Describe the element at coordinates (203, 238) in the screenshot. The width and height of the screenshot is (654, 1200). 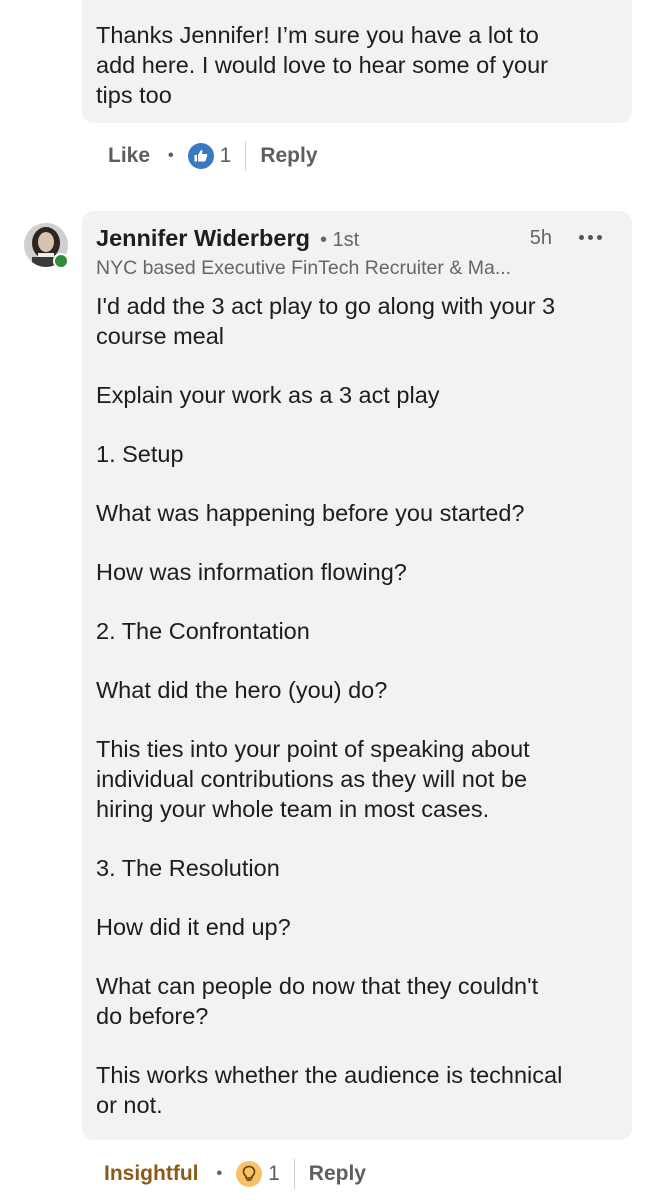
I see `author-name: Jennifer Widerberg` at that location.